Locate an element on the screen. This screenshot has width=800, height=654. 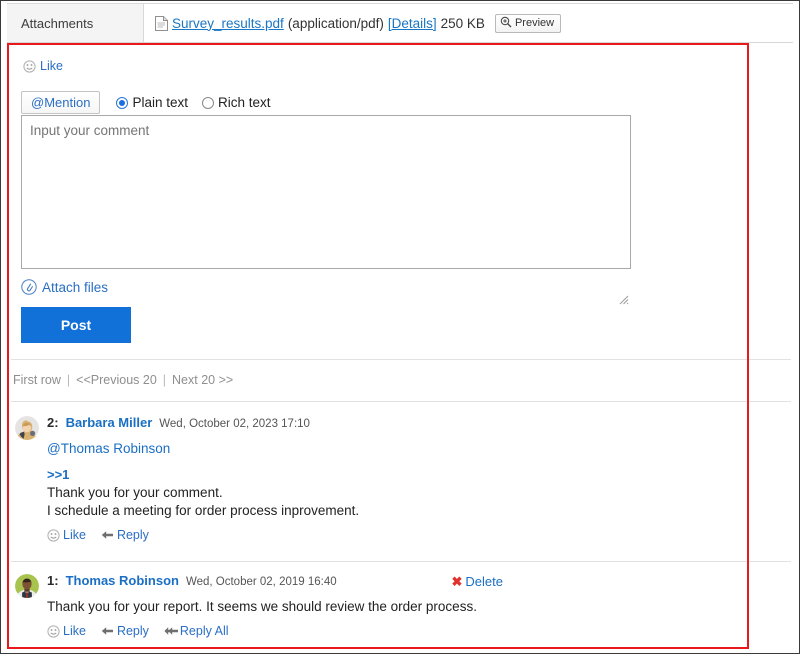
divider-below-pager is located at coordinates (401, 401).